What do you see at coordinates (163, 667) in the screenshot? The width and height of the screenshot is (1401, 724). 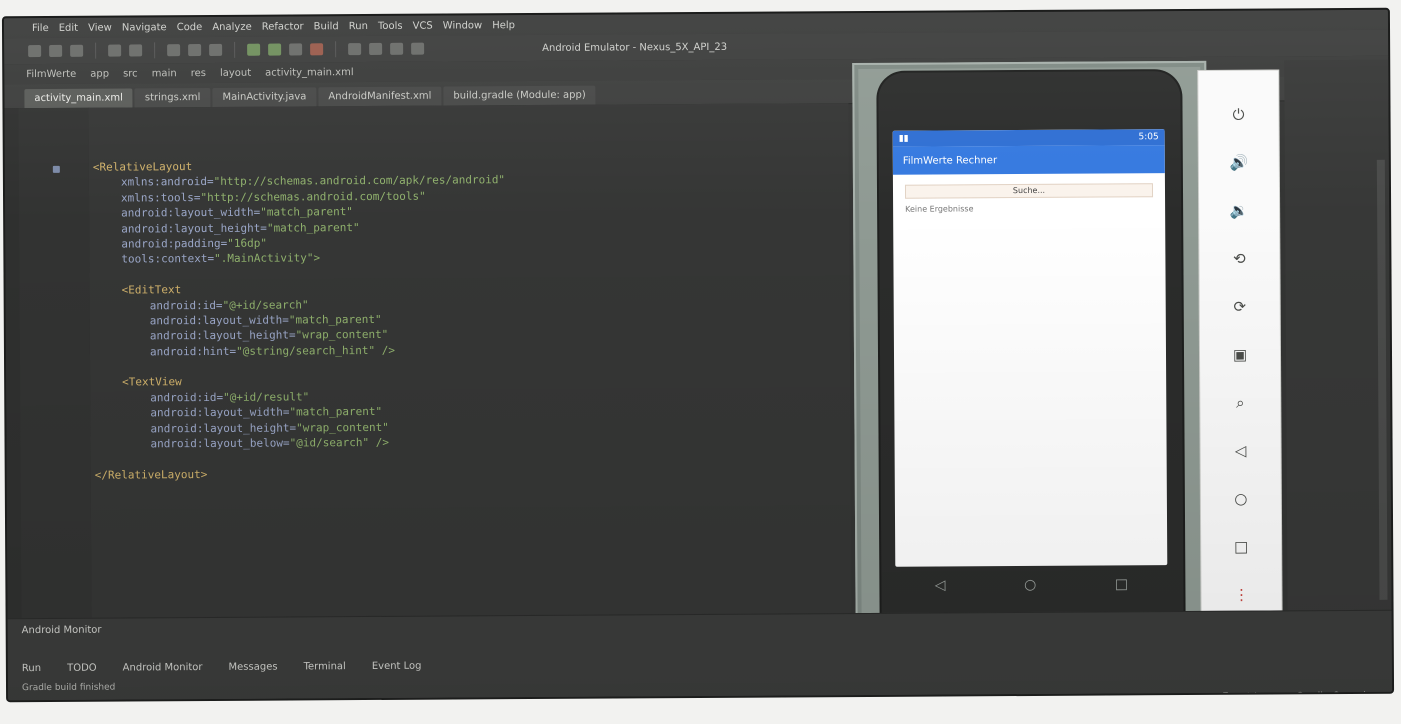 I see `bottom-tab: Android Monitor` at bounding box center [163, 667].